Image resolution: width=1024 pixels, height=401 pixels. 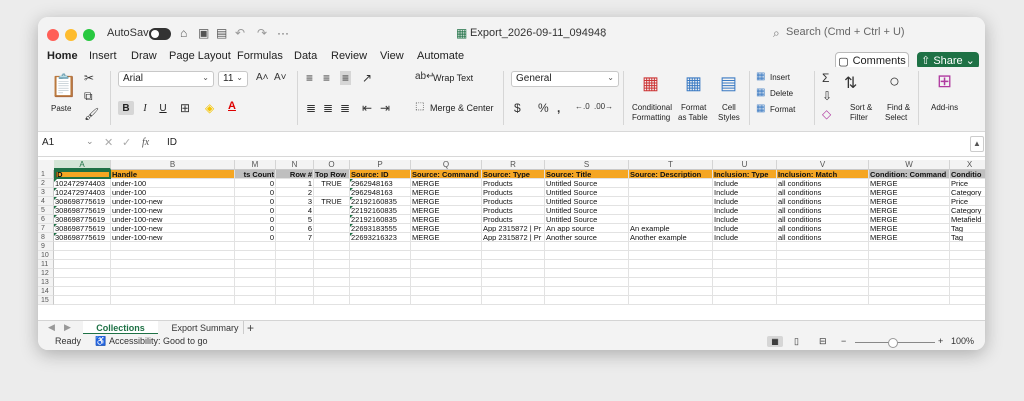 I want to click on header-cell: Source: Command, so click(x=446, y=174).